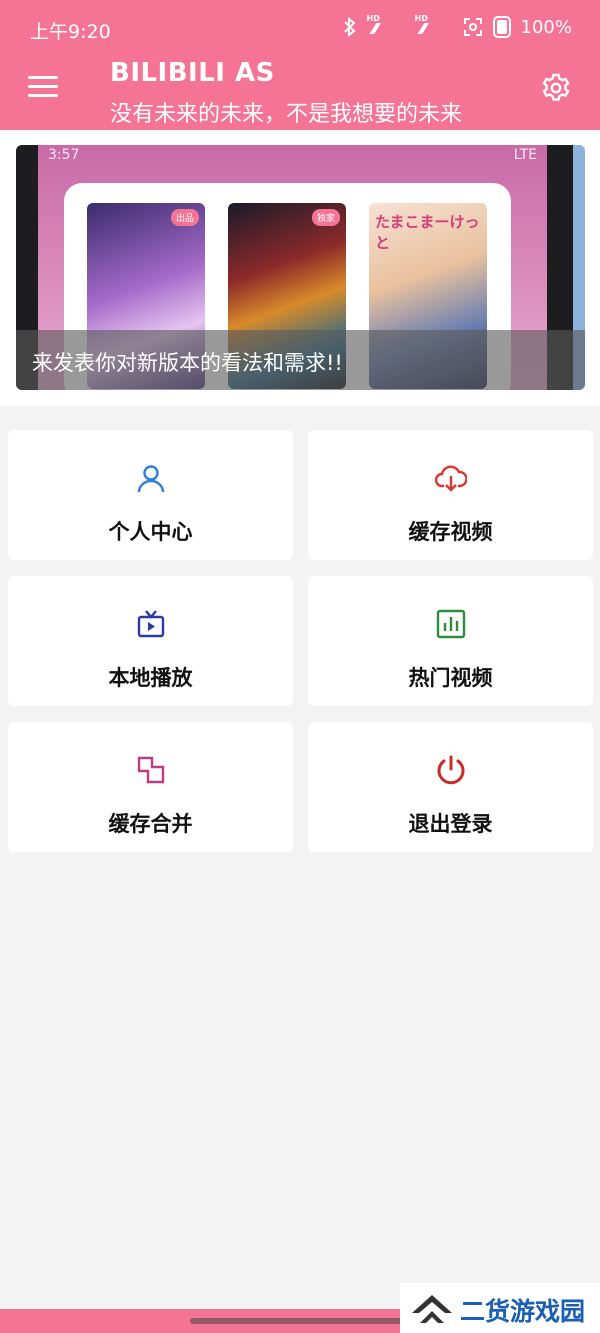  Describe the element at coordinates (150, 641) in the screenshot. I see `menu-tile-local-play: 本地播放` at that location.